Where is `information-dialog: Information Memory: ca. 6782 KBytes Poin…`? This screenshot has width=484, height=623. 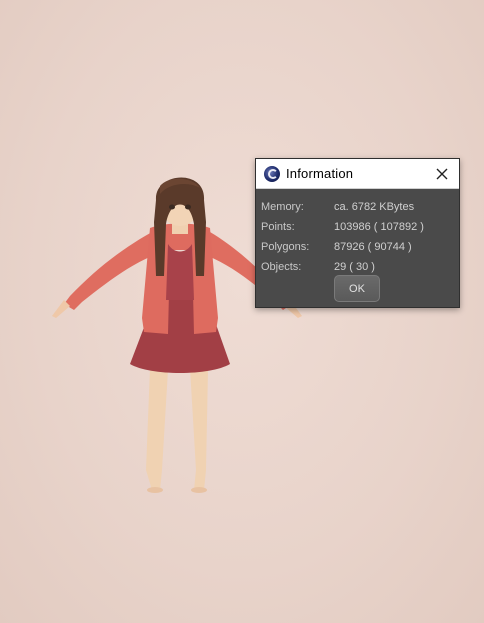
information-dialog: Information Memory: ca. 6782 KBytes Poin… is located at coordinates (357, 233).